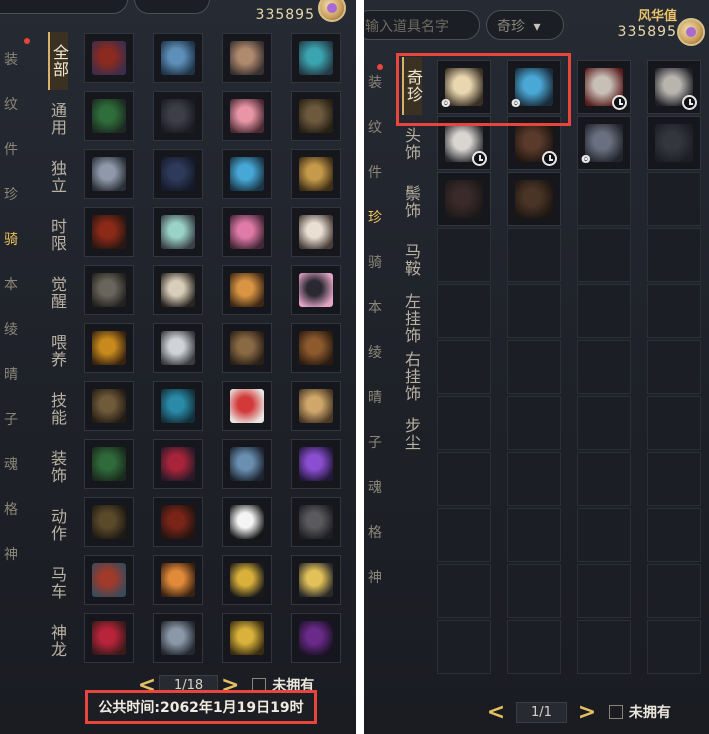 Image resolution: width=709 pixels, height=734 pixels. What do you see at coordinates (57, 235) in the screenshot?
I see `tab-category: 时限` at bounding box center [57, 235].